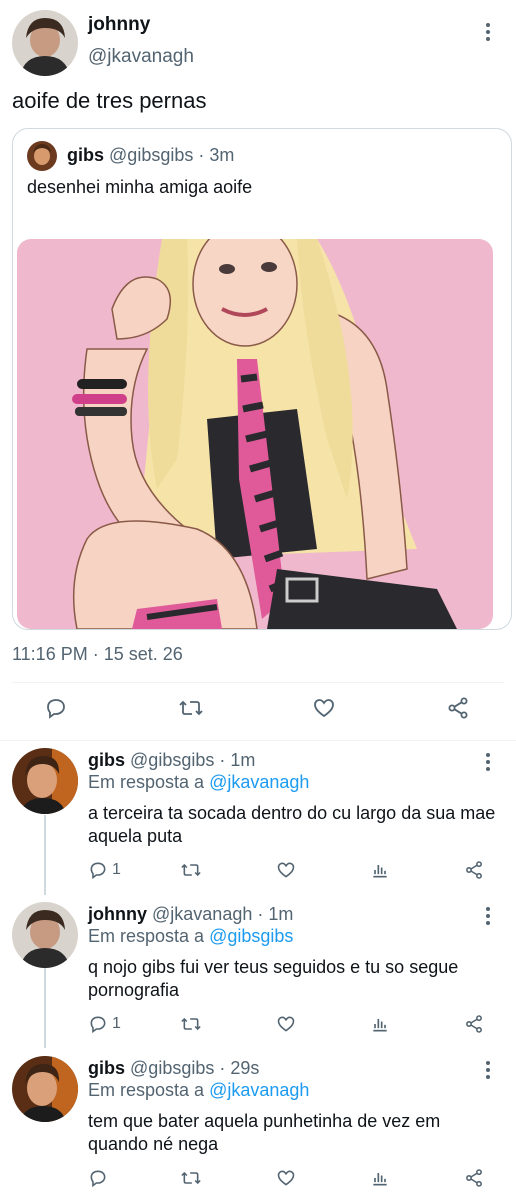  What do you see at coordinates (216, 155) in the screenshot?
I see `quote-time: · 3m` at bounding box center [216, 155].